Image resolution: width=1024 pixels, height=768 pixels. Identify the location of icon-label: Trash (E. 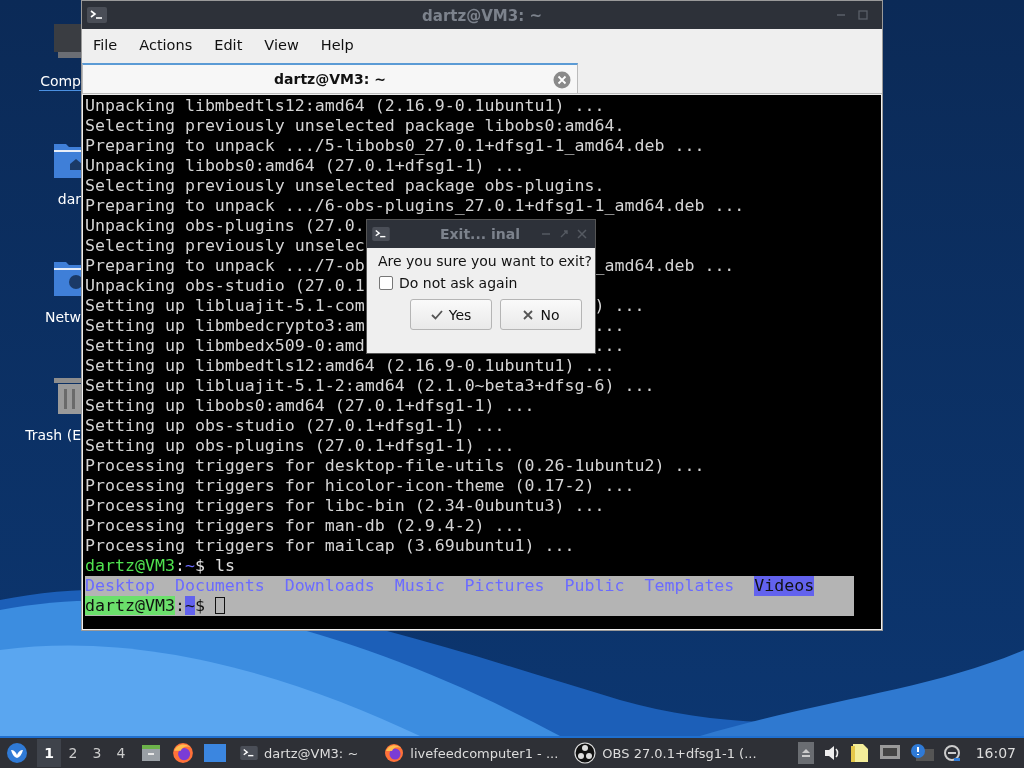
(53, 435).